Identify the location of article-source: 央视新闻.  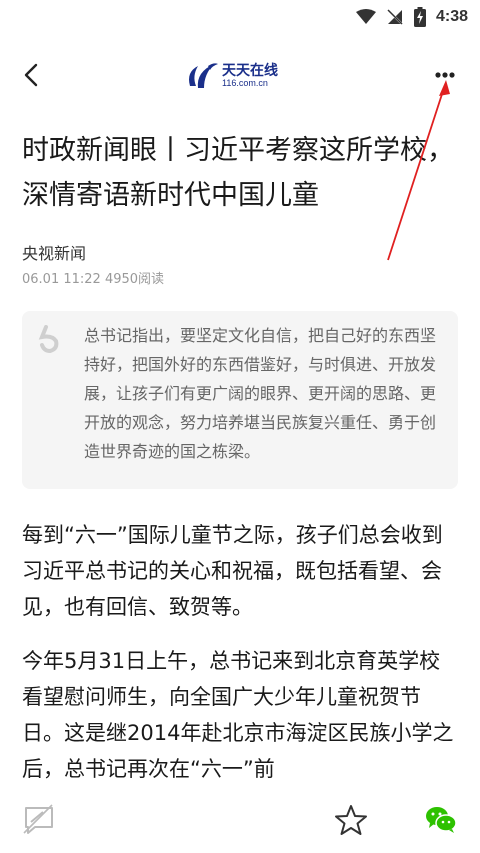
(54, 253).